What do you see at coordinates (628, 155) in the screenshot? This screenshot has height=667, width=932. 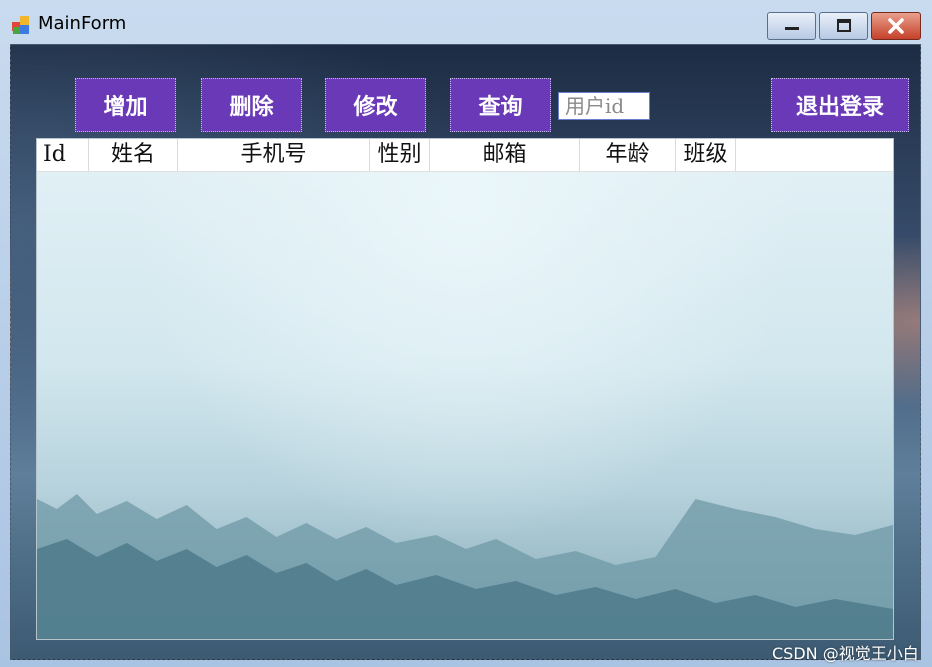 I see `column-header-age: 年龄` at bounding box center [628, 155].